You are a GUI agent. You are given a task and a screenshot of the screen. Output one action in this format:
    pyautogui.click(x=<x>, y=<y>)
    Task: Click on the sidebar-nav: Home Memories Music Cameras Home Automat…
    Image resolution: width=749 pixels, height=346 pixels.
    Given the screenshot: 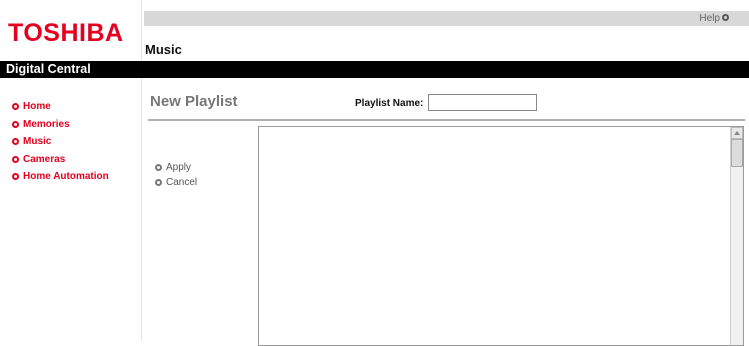 What is the action you would take?
    pyautogui.click(x=60, y=142)
    